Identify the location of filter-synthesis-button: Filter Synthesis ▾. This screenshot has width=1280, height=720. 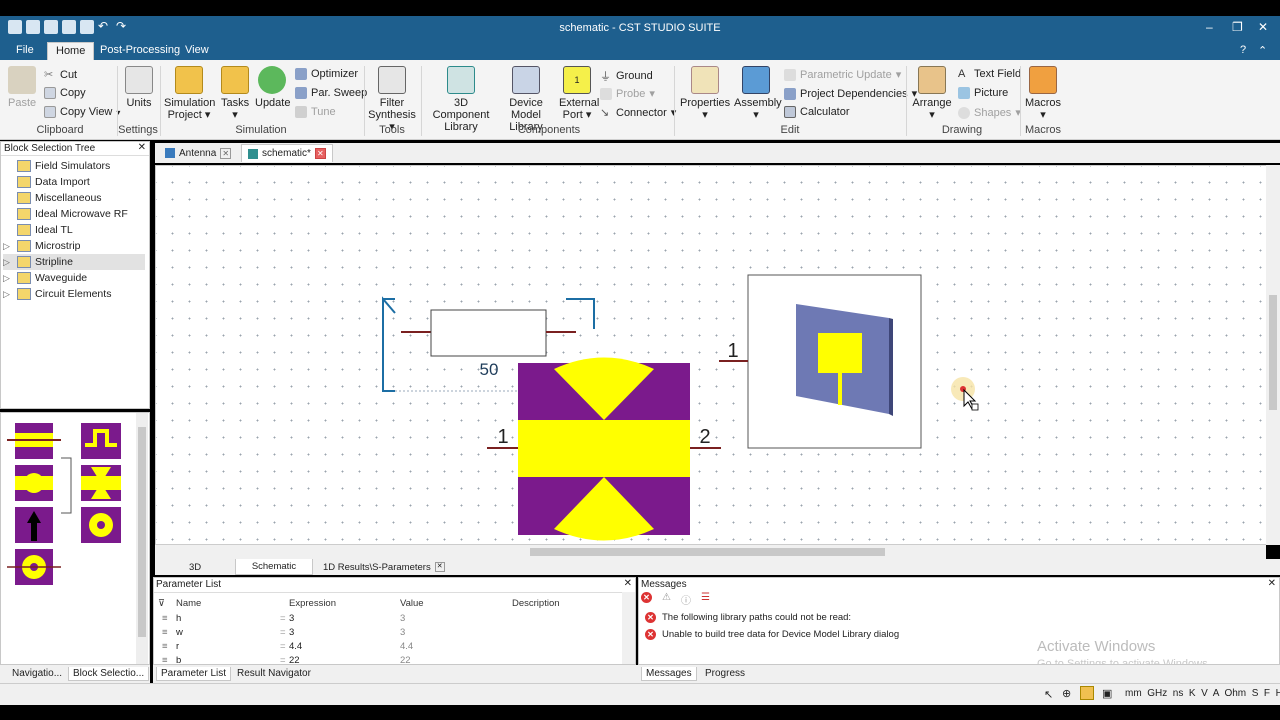
(392, 99).